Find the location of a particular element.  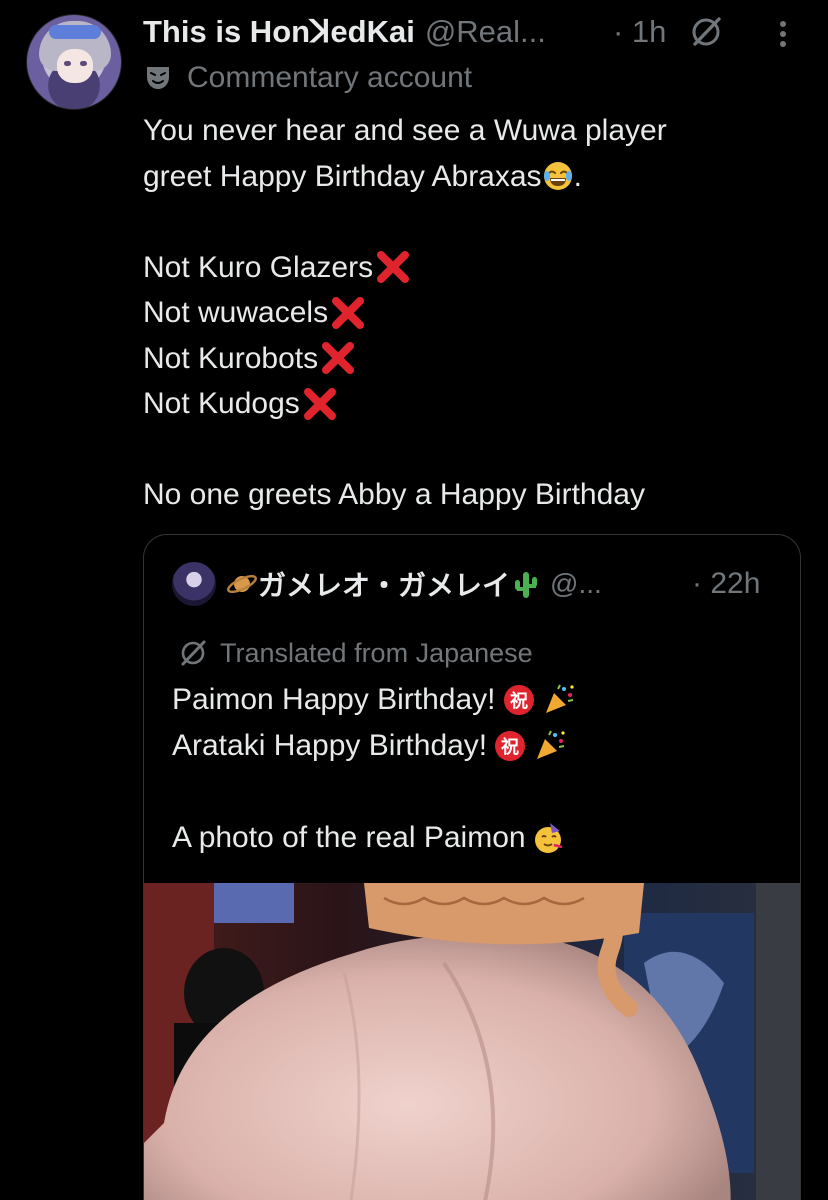

tweet-line: Not Kudogs is located at coordinates (478, 404).